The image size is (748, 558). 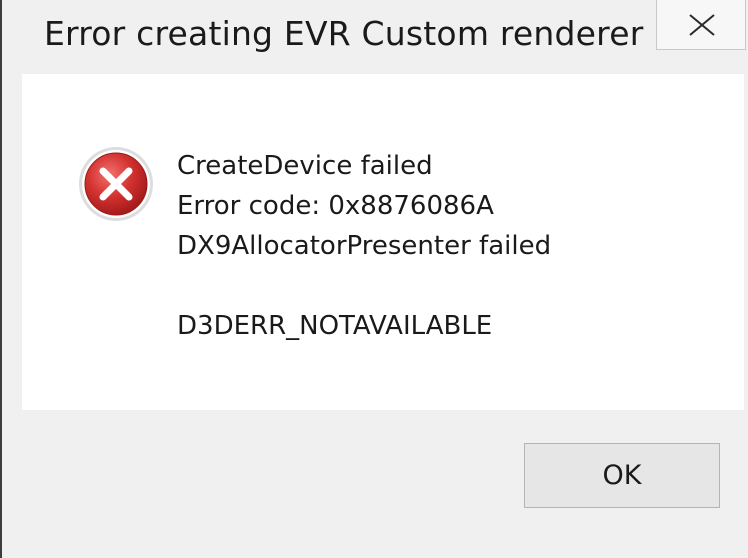 I want to click on close-icon, so click(x=702, y=25).